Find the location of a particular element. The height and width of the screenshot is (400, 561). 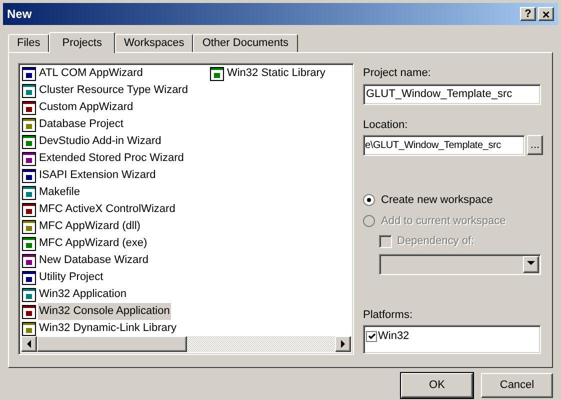

tab: Projects is located at coordinates (82, 42).